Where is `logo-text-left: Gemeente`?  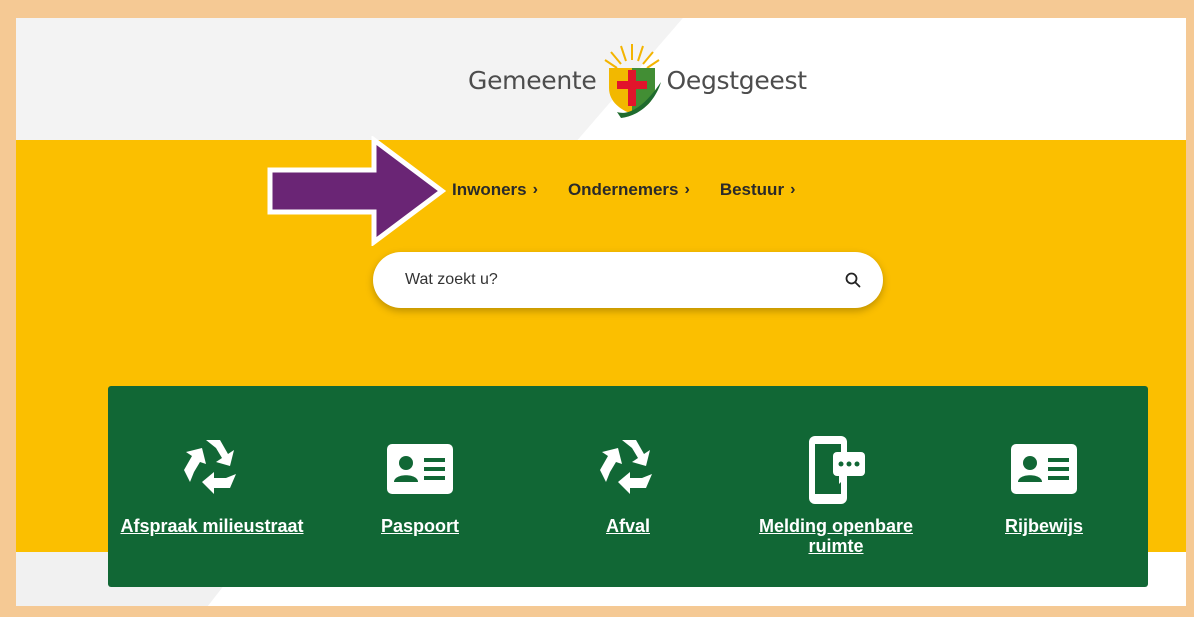
logo-text-left: Gemeente is located at coordinates (532, 80).